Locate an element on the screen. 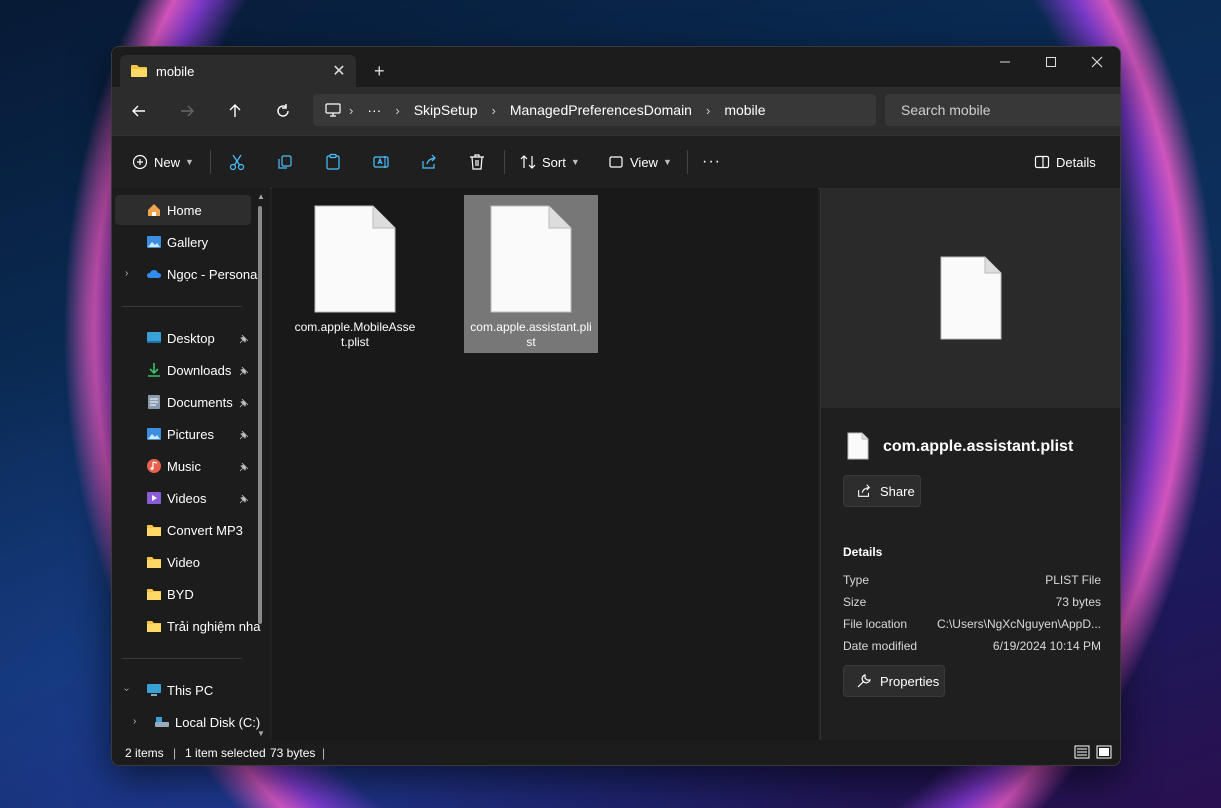 This screenshot has height=808, width=1221. share-button is located at coordinates (429, 162).